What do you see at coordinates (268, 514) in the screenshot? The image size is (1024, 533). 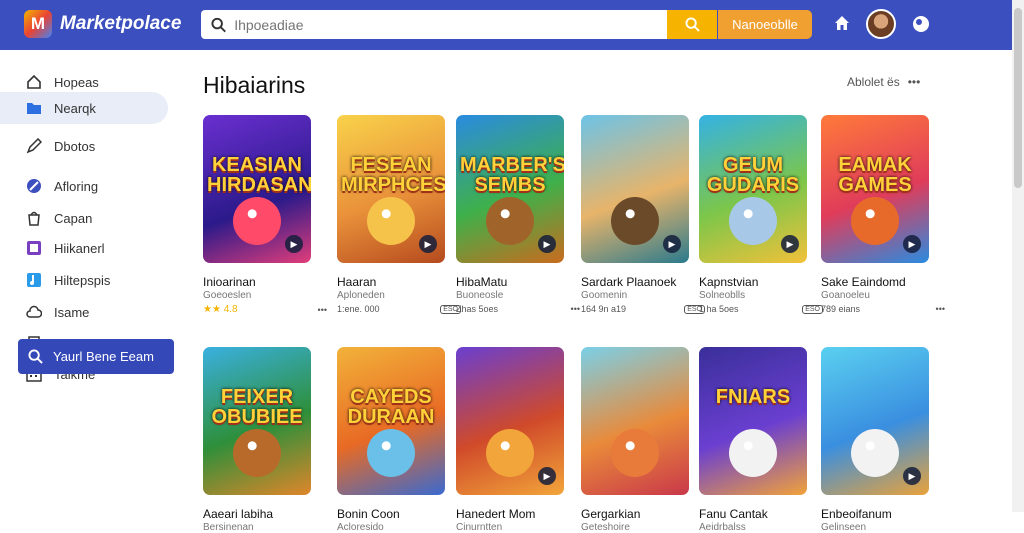 I see `app-title: Aaeari labiha` at bounding box center [268, 514].